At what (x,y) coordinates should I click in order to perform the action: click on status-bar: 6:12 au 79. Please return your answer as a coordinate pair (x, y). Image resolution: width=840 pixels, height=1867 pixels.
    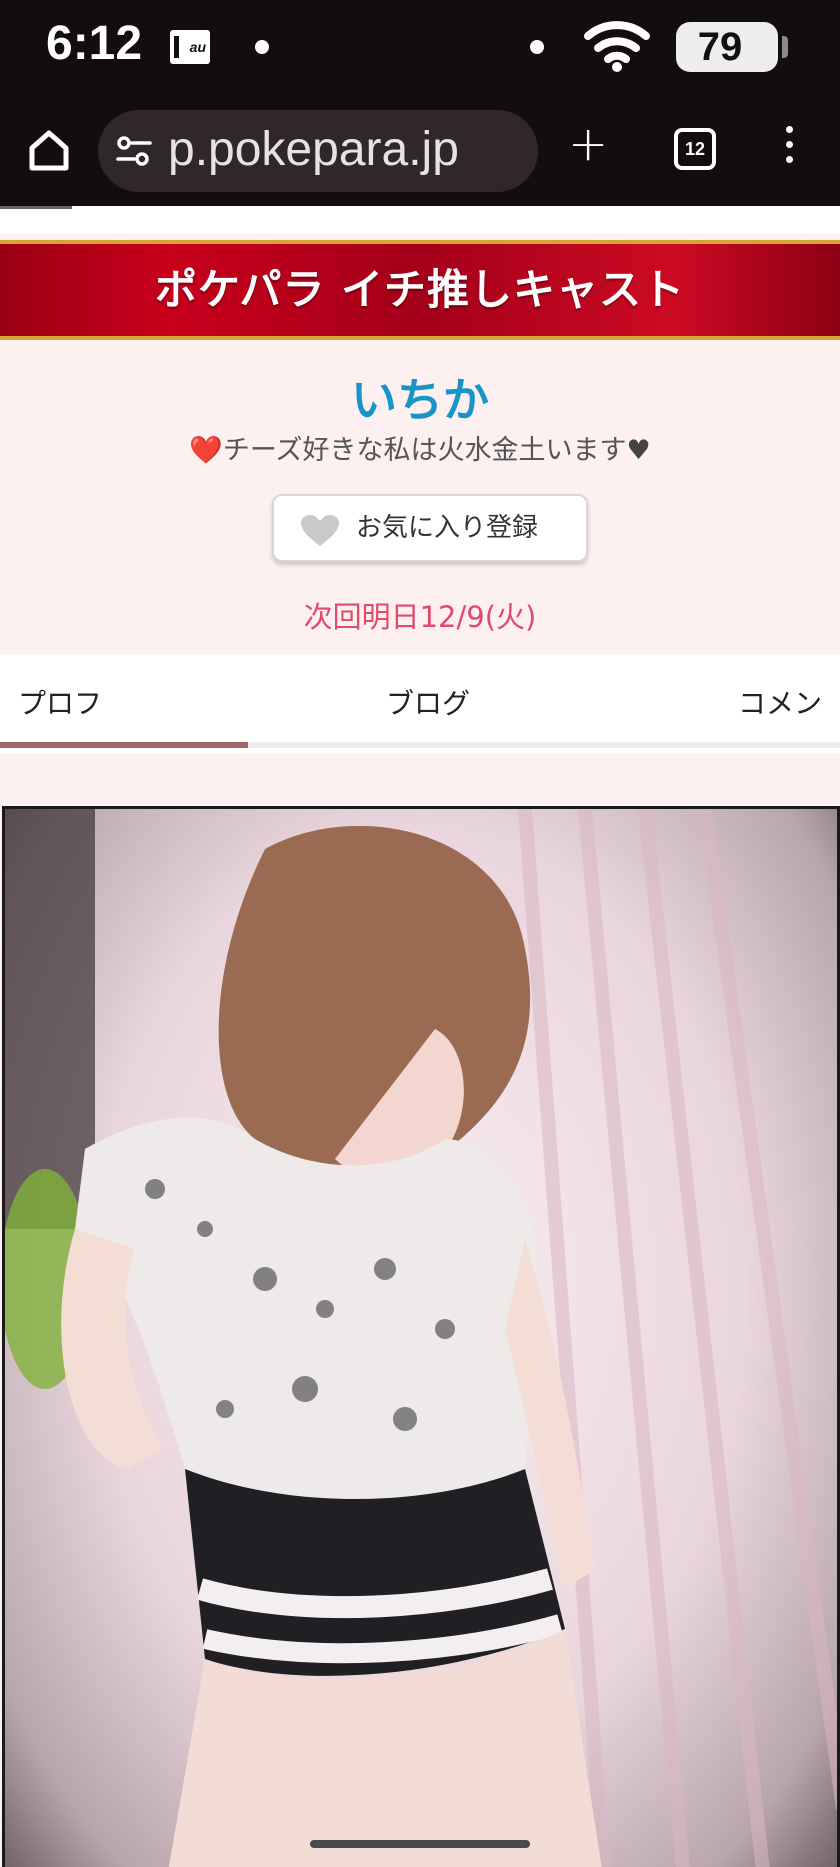
    Looking at the image, I should click on (420, 48).